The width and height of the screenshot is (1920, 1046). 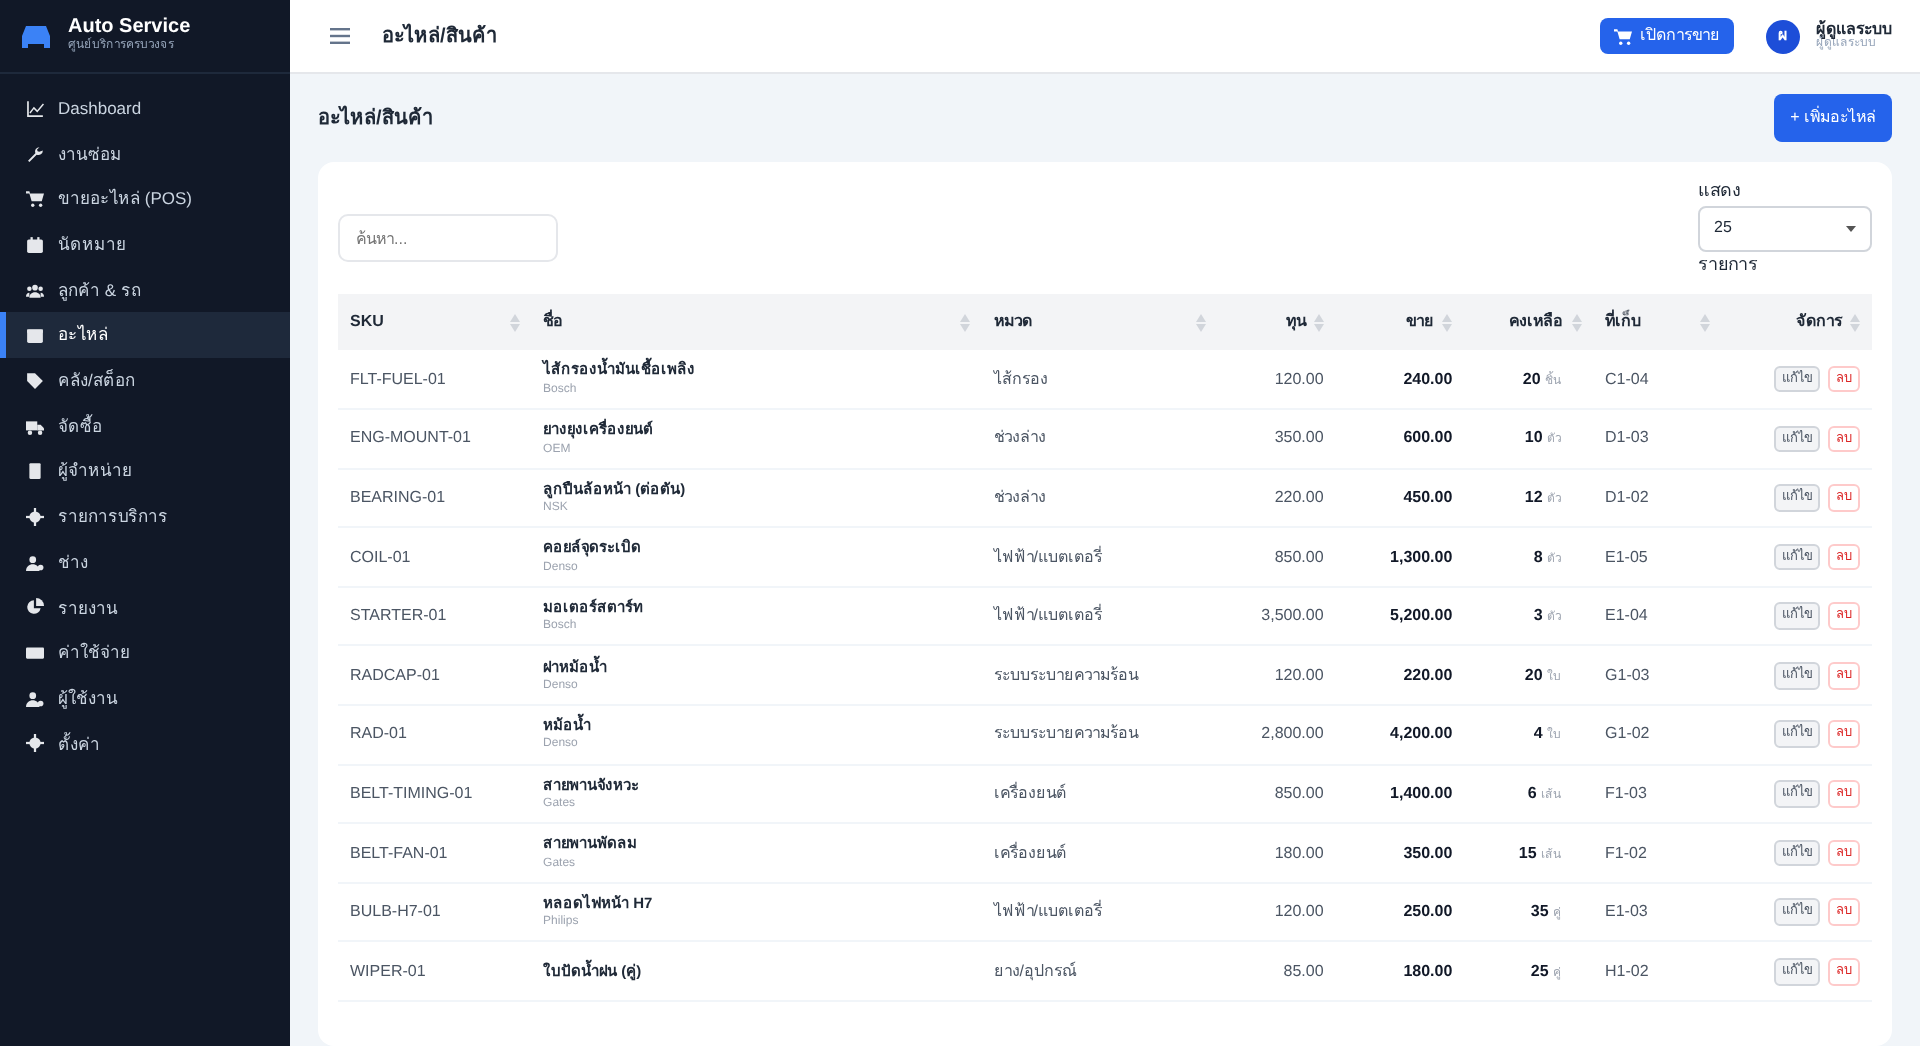 I want to click on price-text: 250.00, so click(x=1428, y=911).